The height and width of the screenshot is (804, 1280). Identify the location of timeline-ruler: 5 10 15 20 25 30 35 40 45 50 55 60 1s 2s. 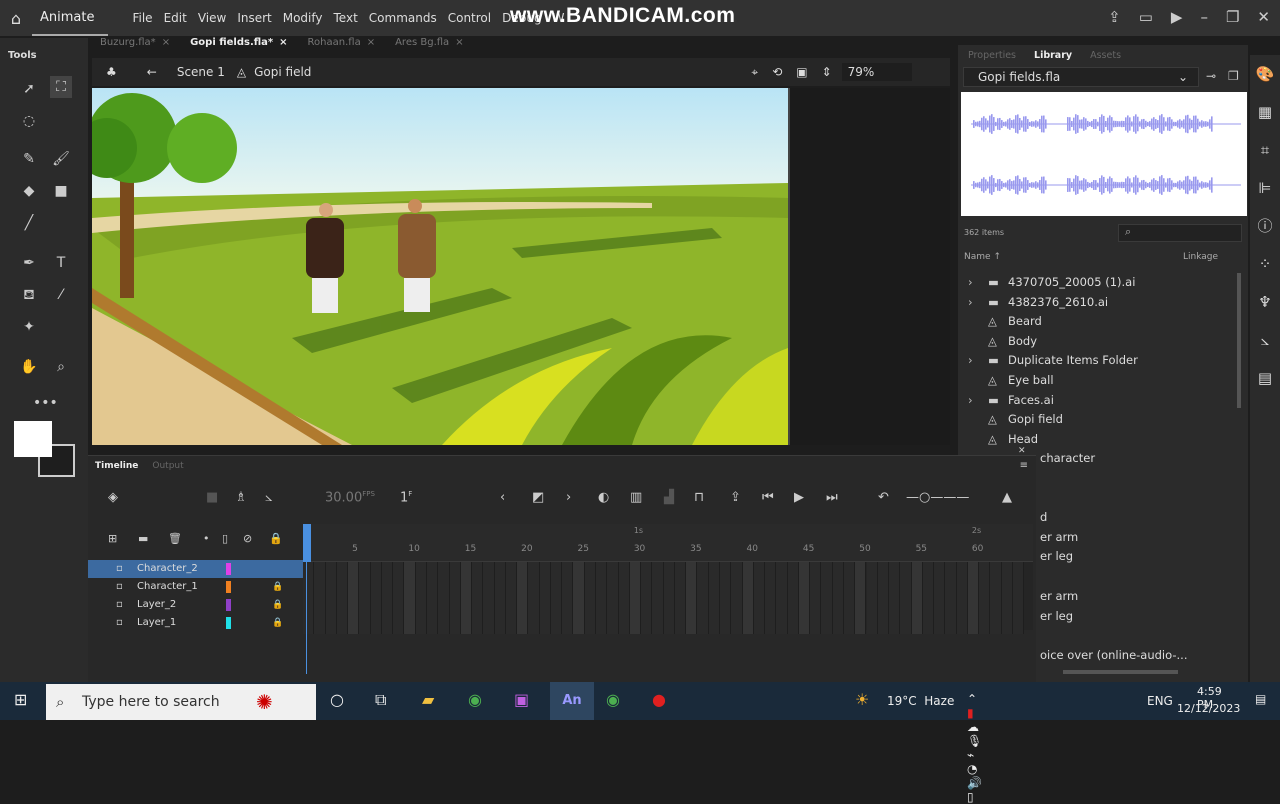
(668, 543).